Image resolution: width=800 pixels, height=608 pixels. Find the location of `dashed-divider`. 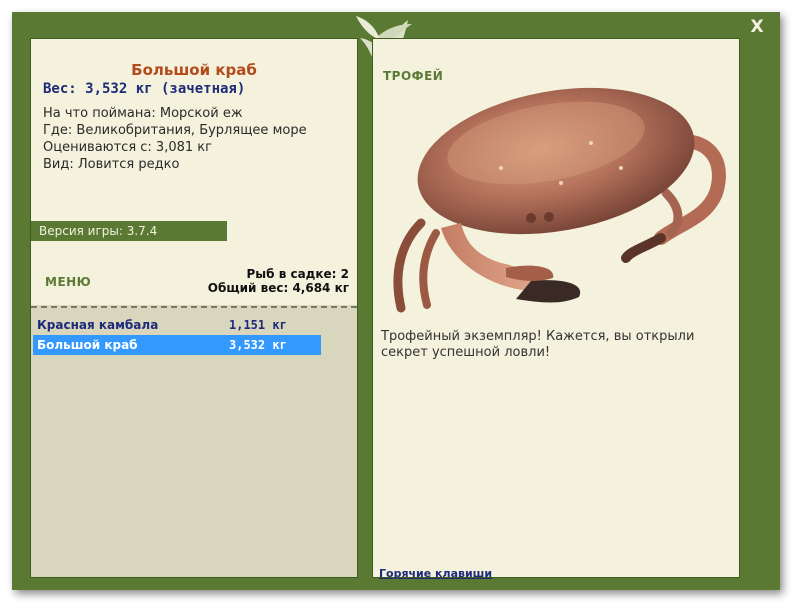

dashed-divider is located at coordinates (194, 307).